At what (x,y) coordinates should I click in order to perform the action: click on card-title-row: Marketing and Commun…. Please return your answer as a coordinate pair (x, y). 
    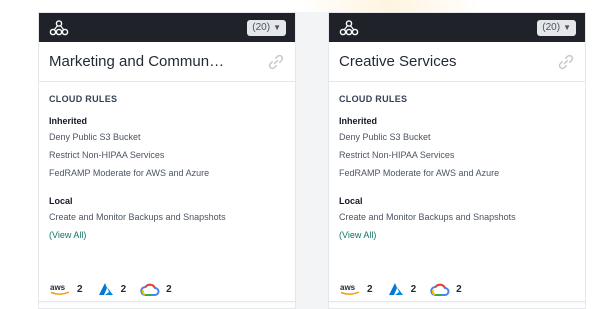
    Looking at the image, I should click on (167, 62).